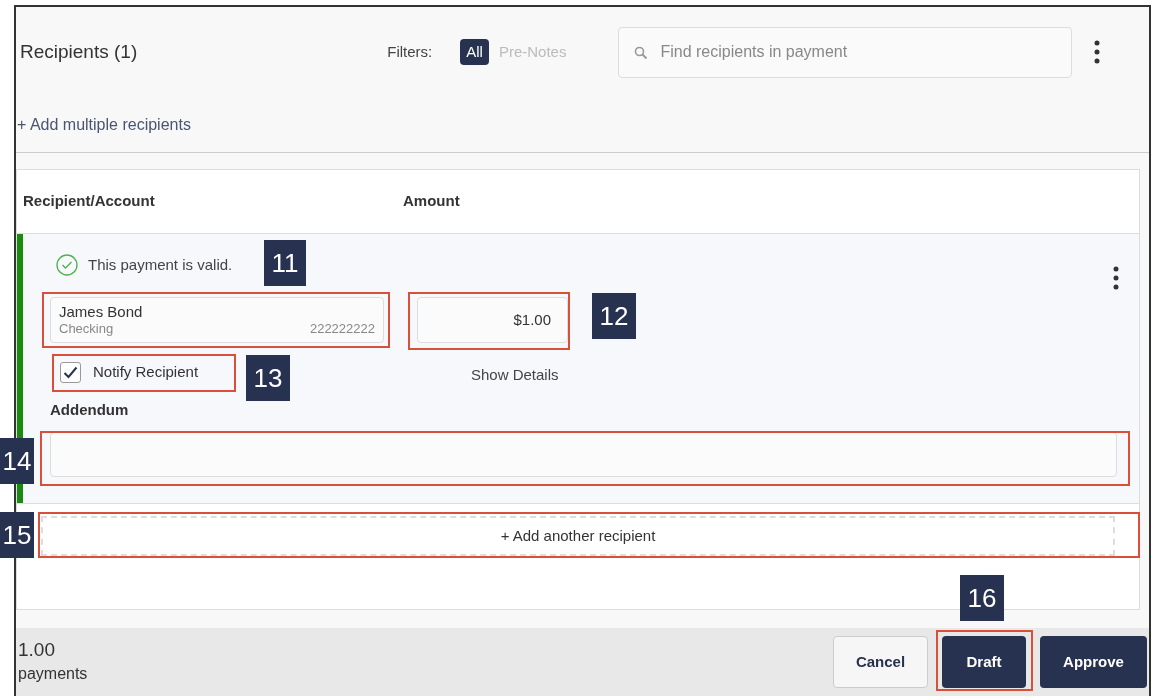 Image resolution: width=1155 pixels, height=696 pixels. What do you see at coordinates (410, 51) in the screenshot?
I see `filters-label: Filters:` at bounding box center [410, 51].